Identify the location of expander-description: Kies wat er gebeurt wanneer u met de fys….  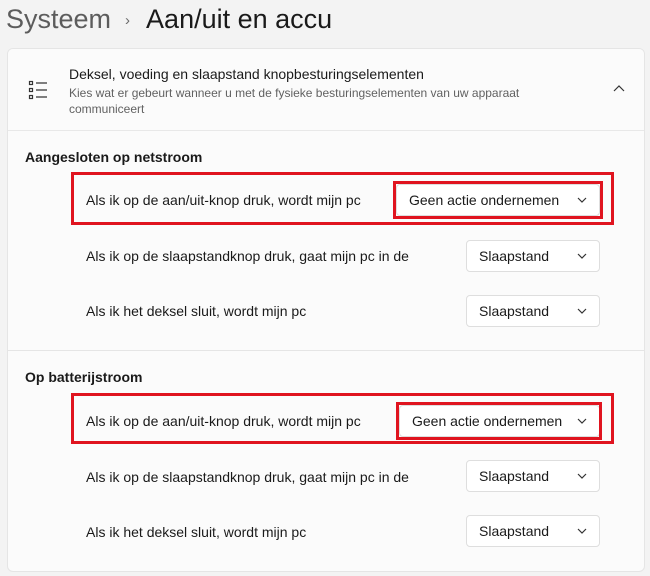
(294, 101).